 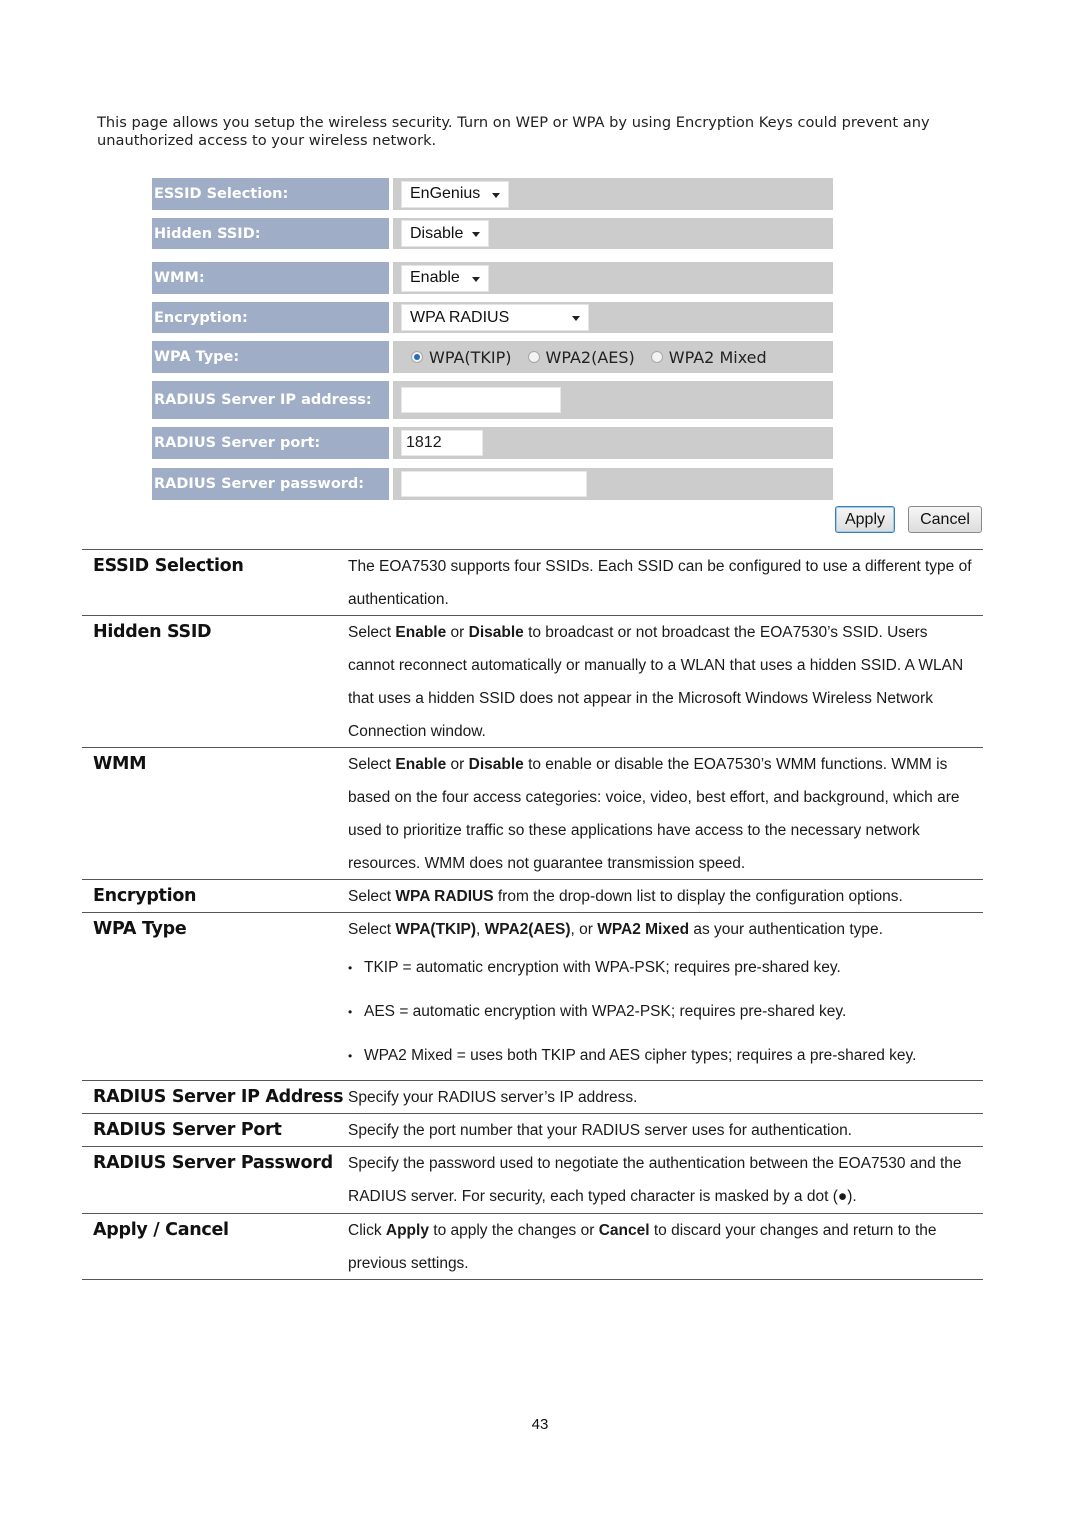 I want to click on form-row-radius-ip: RADIUS Server IP address:, so click(x=492, y=400).